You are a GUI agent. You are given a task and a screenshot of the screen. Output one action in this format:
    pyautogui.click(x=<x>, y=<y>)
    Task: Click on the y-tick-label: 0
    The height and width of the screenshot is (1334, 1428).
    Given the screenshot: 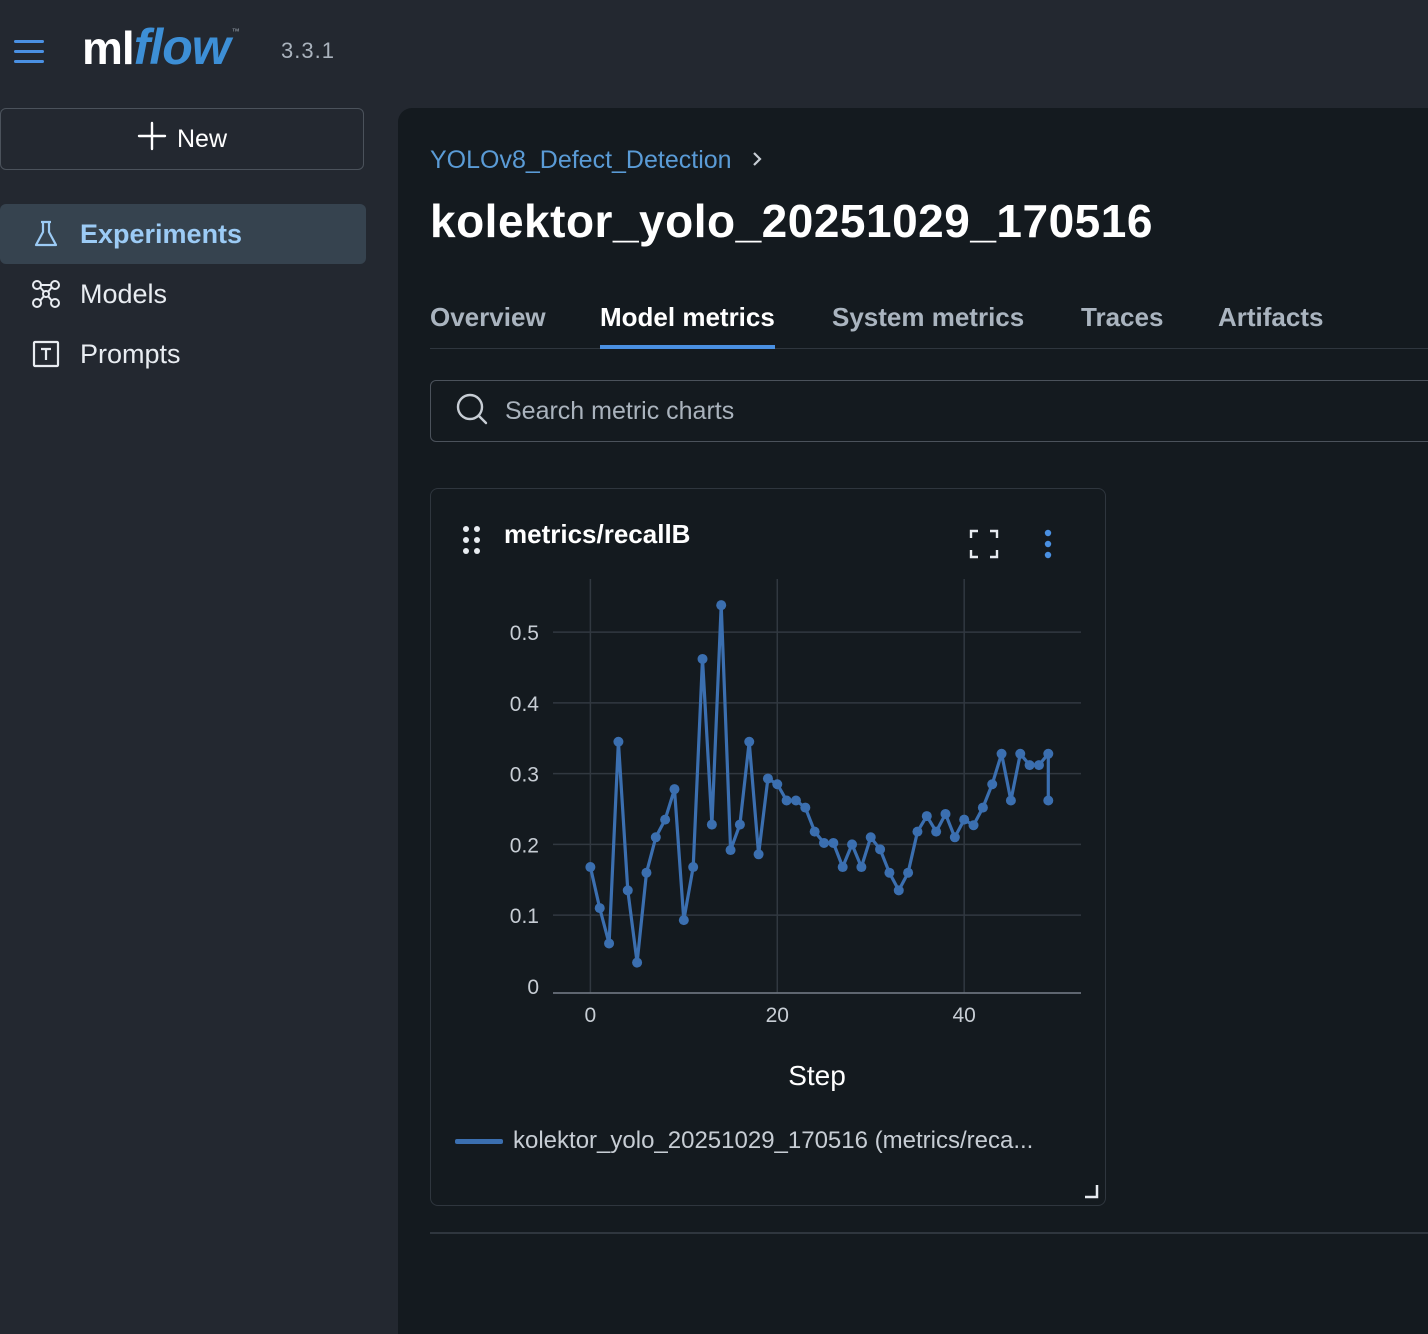 What is the action you would take?
    pyautogui.click(x=533, y=987)
    